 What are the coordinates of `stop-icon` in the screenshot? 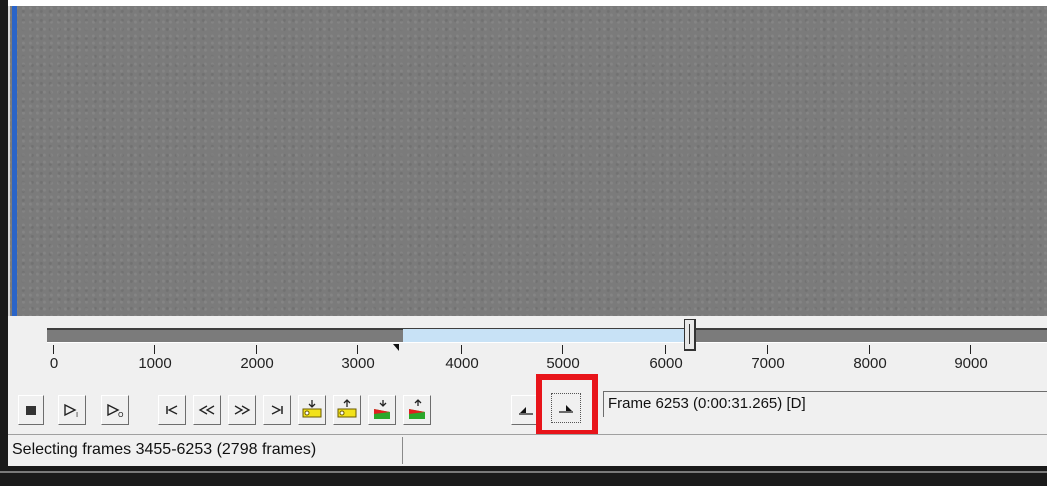 It's located at (31, 410).